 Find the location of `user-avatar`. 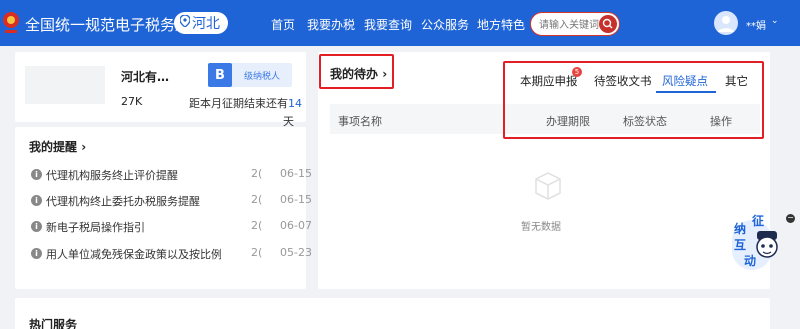

user-avatar is located at coordinates (726, 23).